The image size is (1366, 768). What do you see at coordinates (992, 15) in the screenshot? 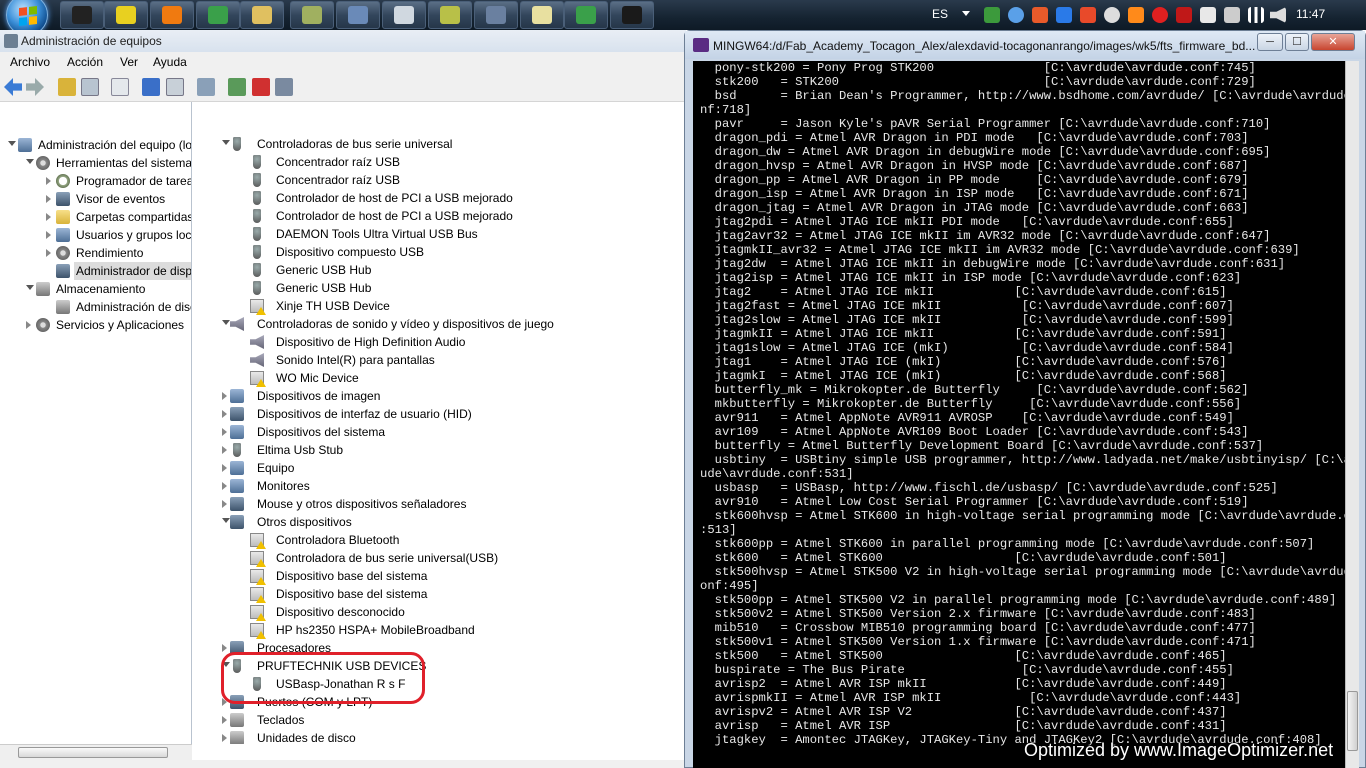
I see `battery-tray-icon` at bounding box center [992, 15].